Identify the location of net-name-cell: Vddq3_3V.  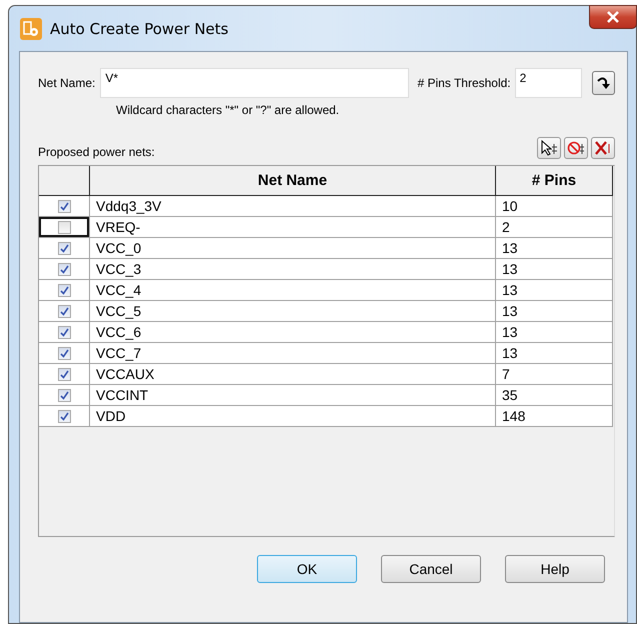
(293, 206).